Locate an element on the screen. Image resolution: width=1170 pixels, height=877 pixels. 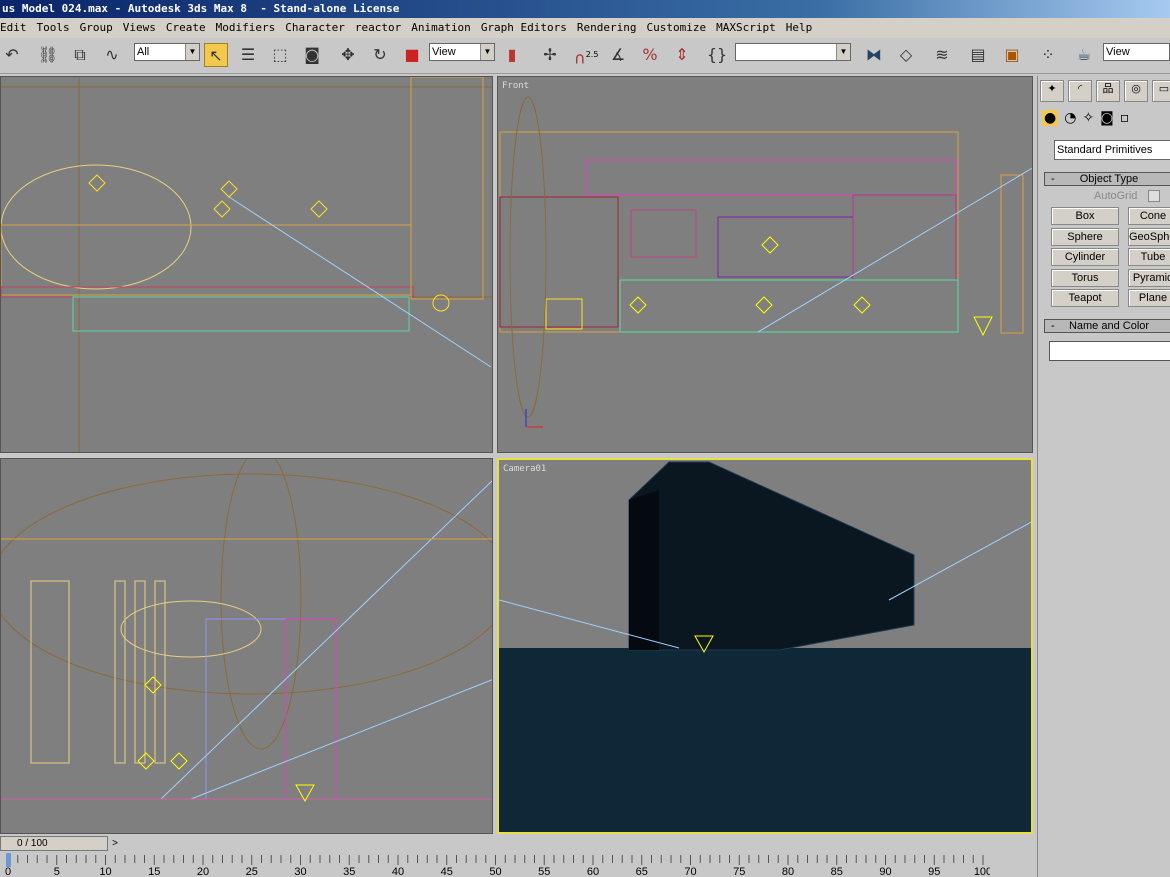
tick-label: 25 is located at coordinates (252, 871).